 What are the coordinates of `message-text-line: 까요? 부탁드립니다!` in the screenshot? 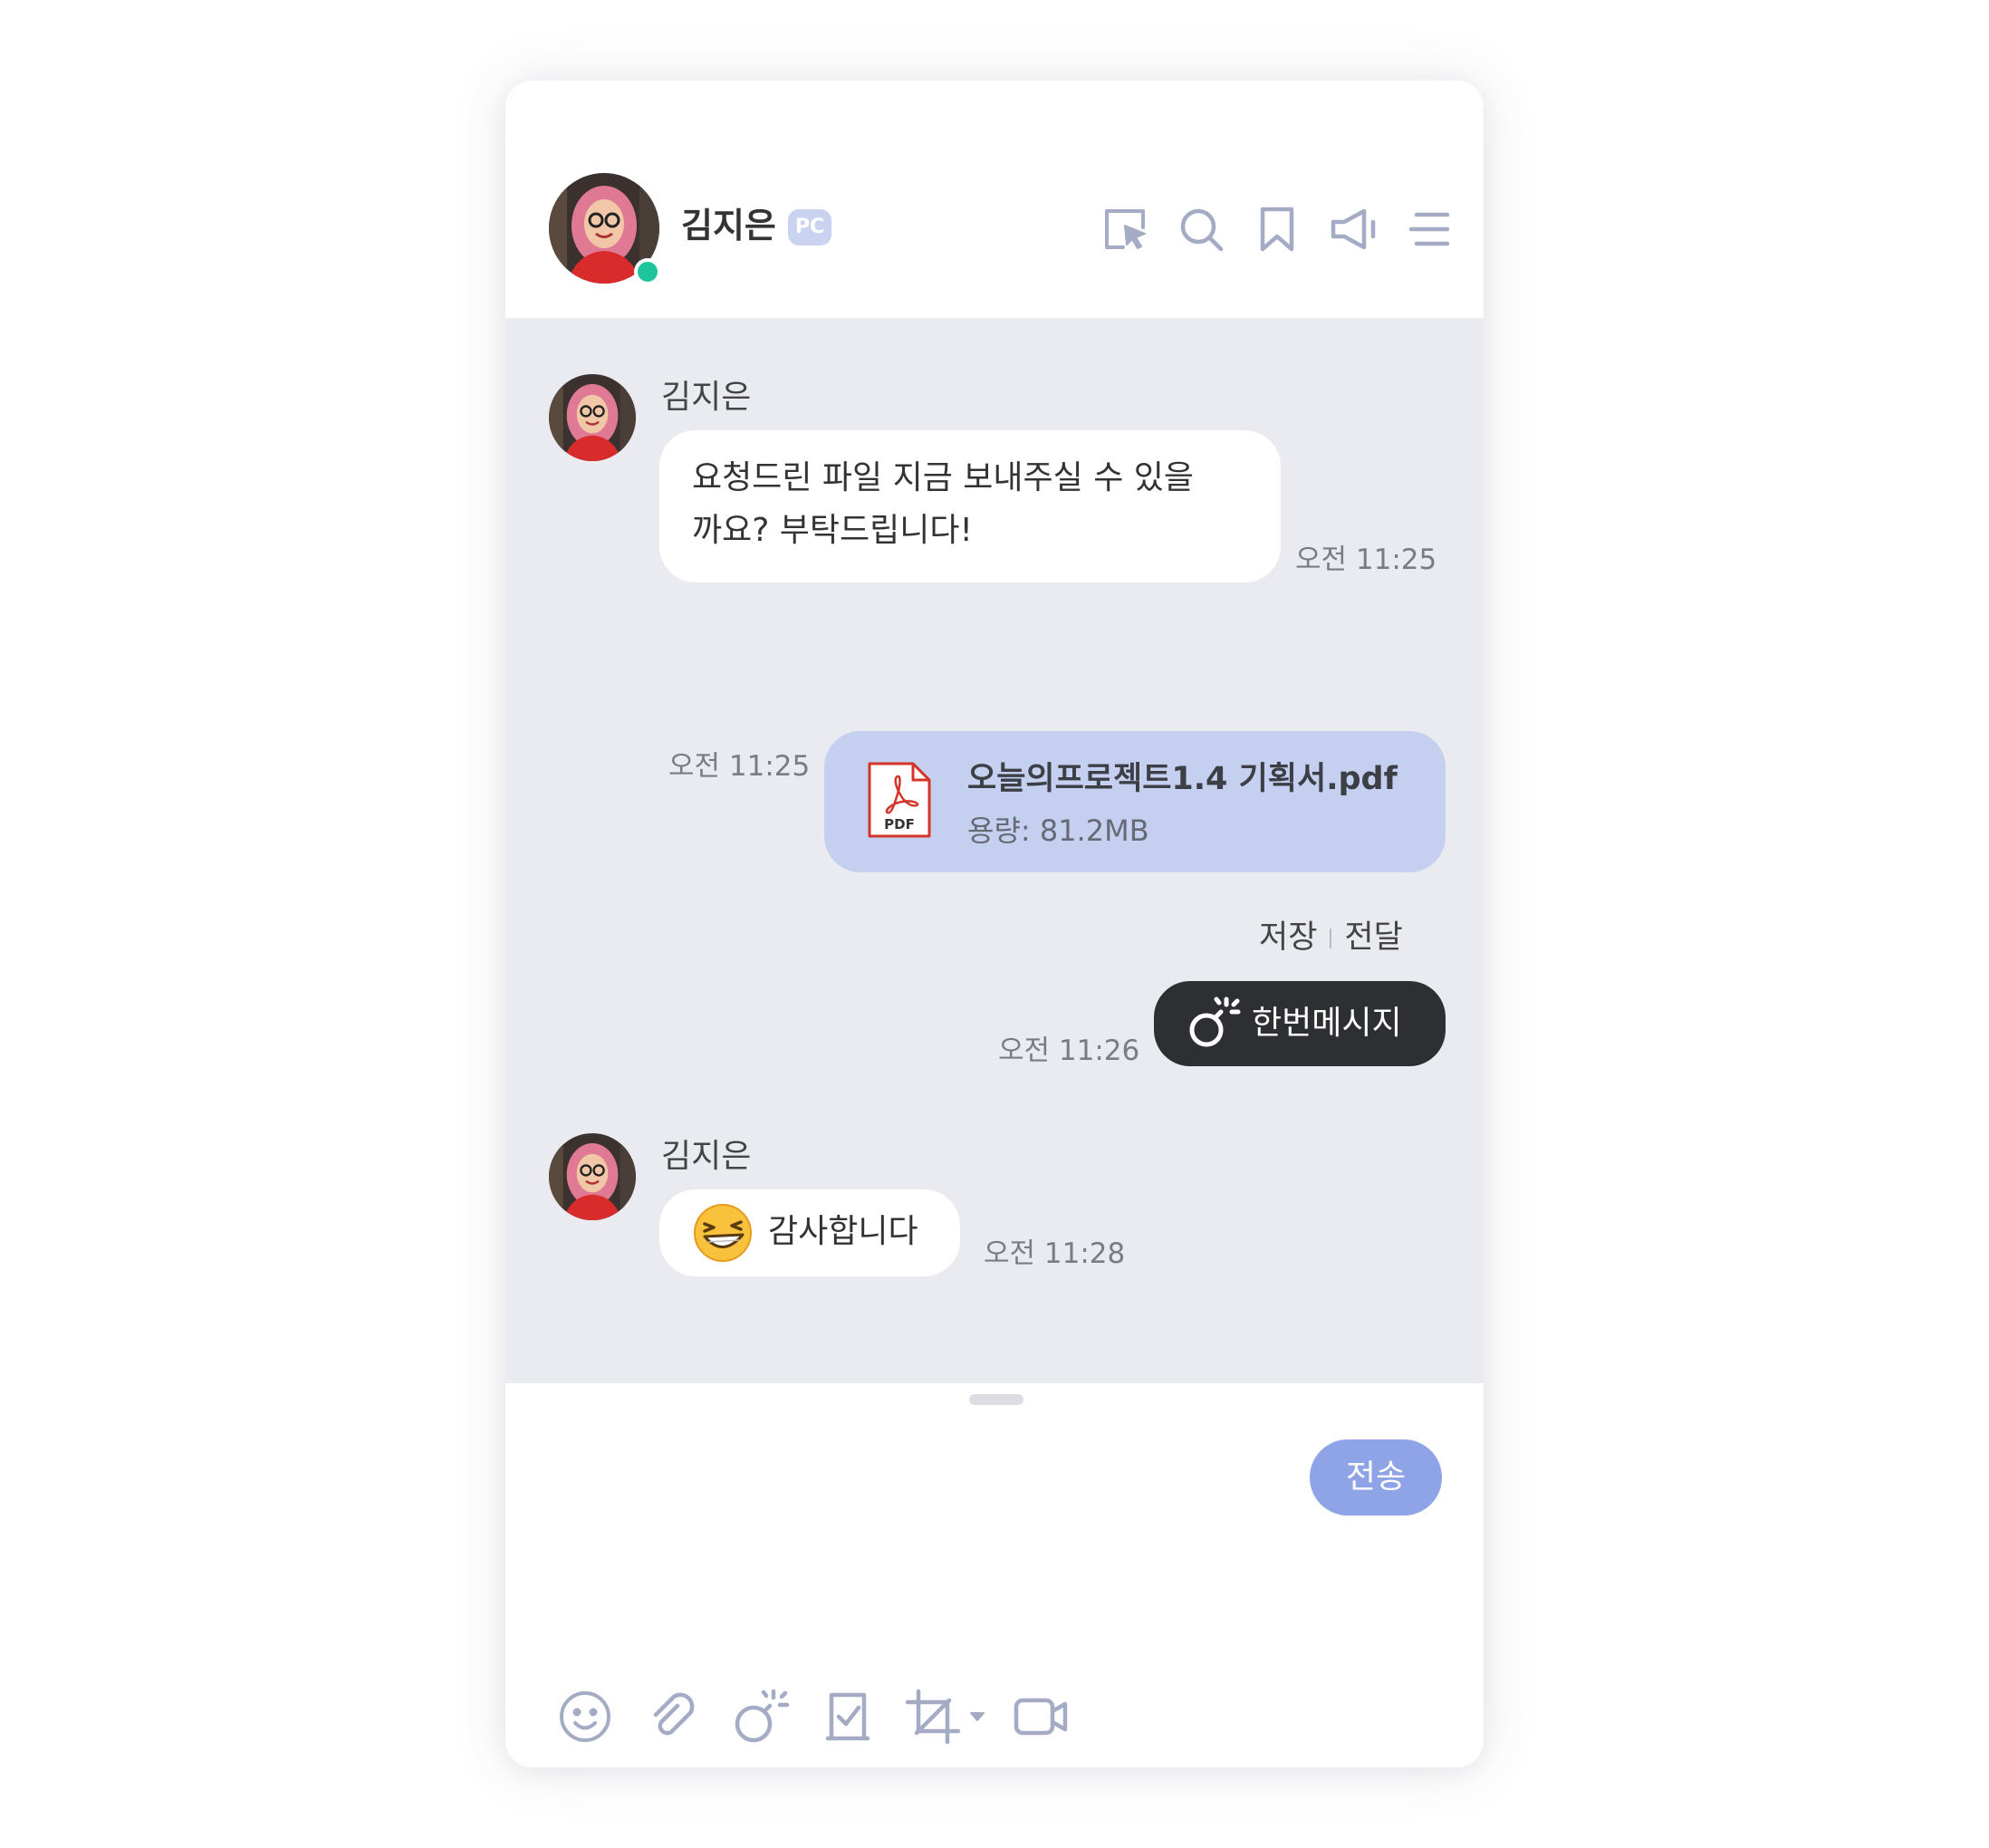 It's located at (832, 530).